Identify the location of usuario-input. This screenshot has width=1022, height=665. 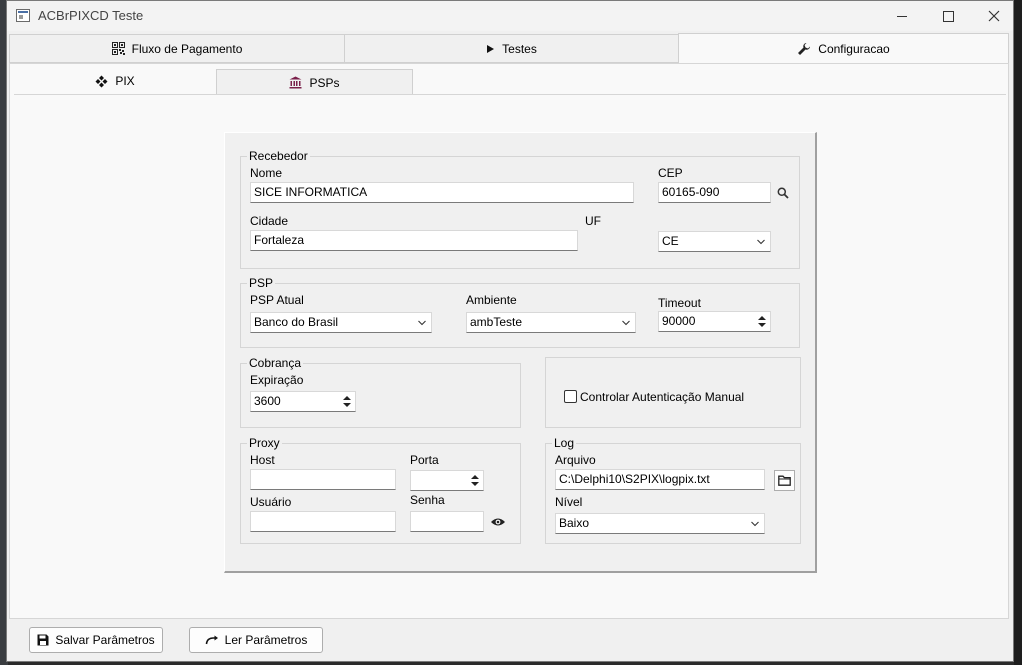
(323, 521).